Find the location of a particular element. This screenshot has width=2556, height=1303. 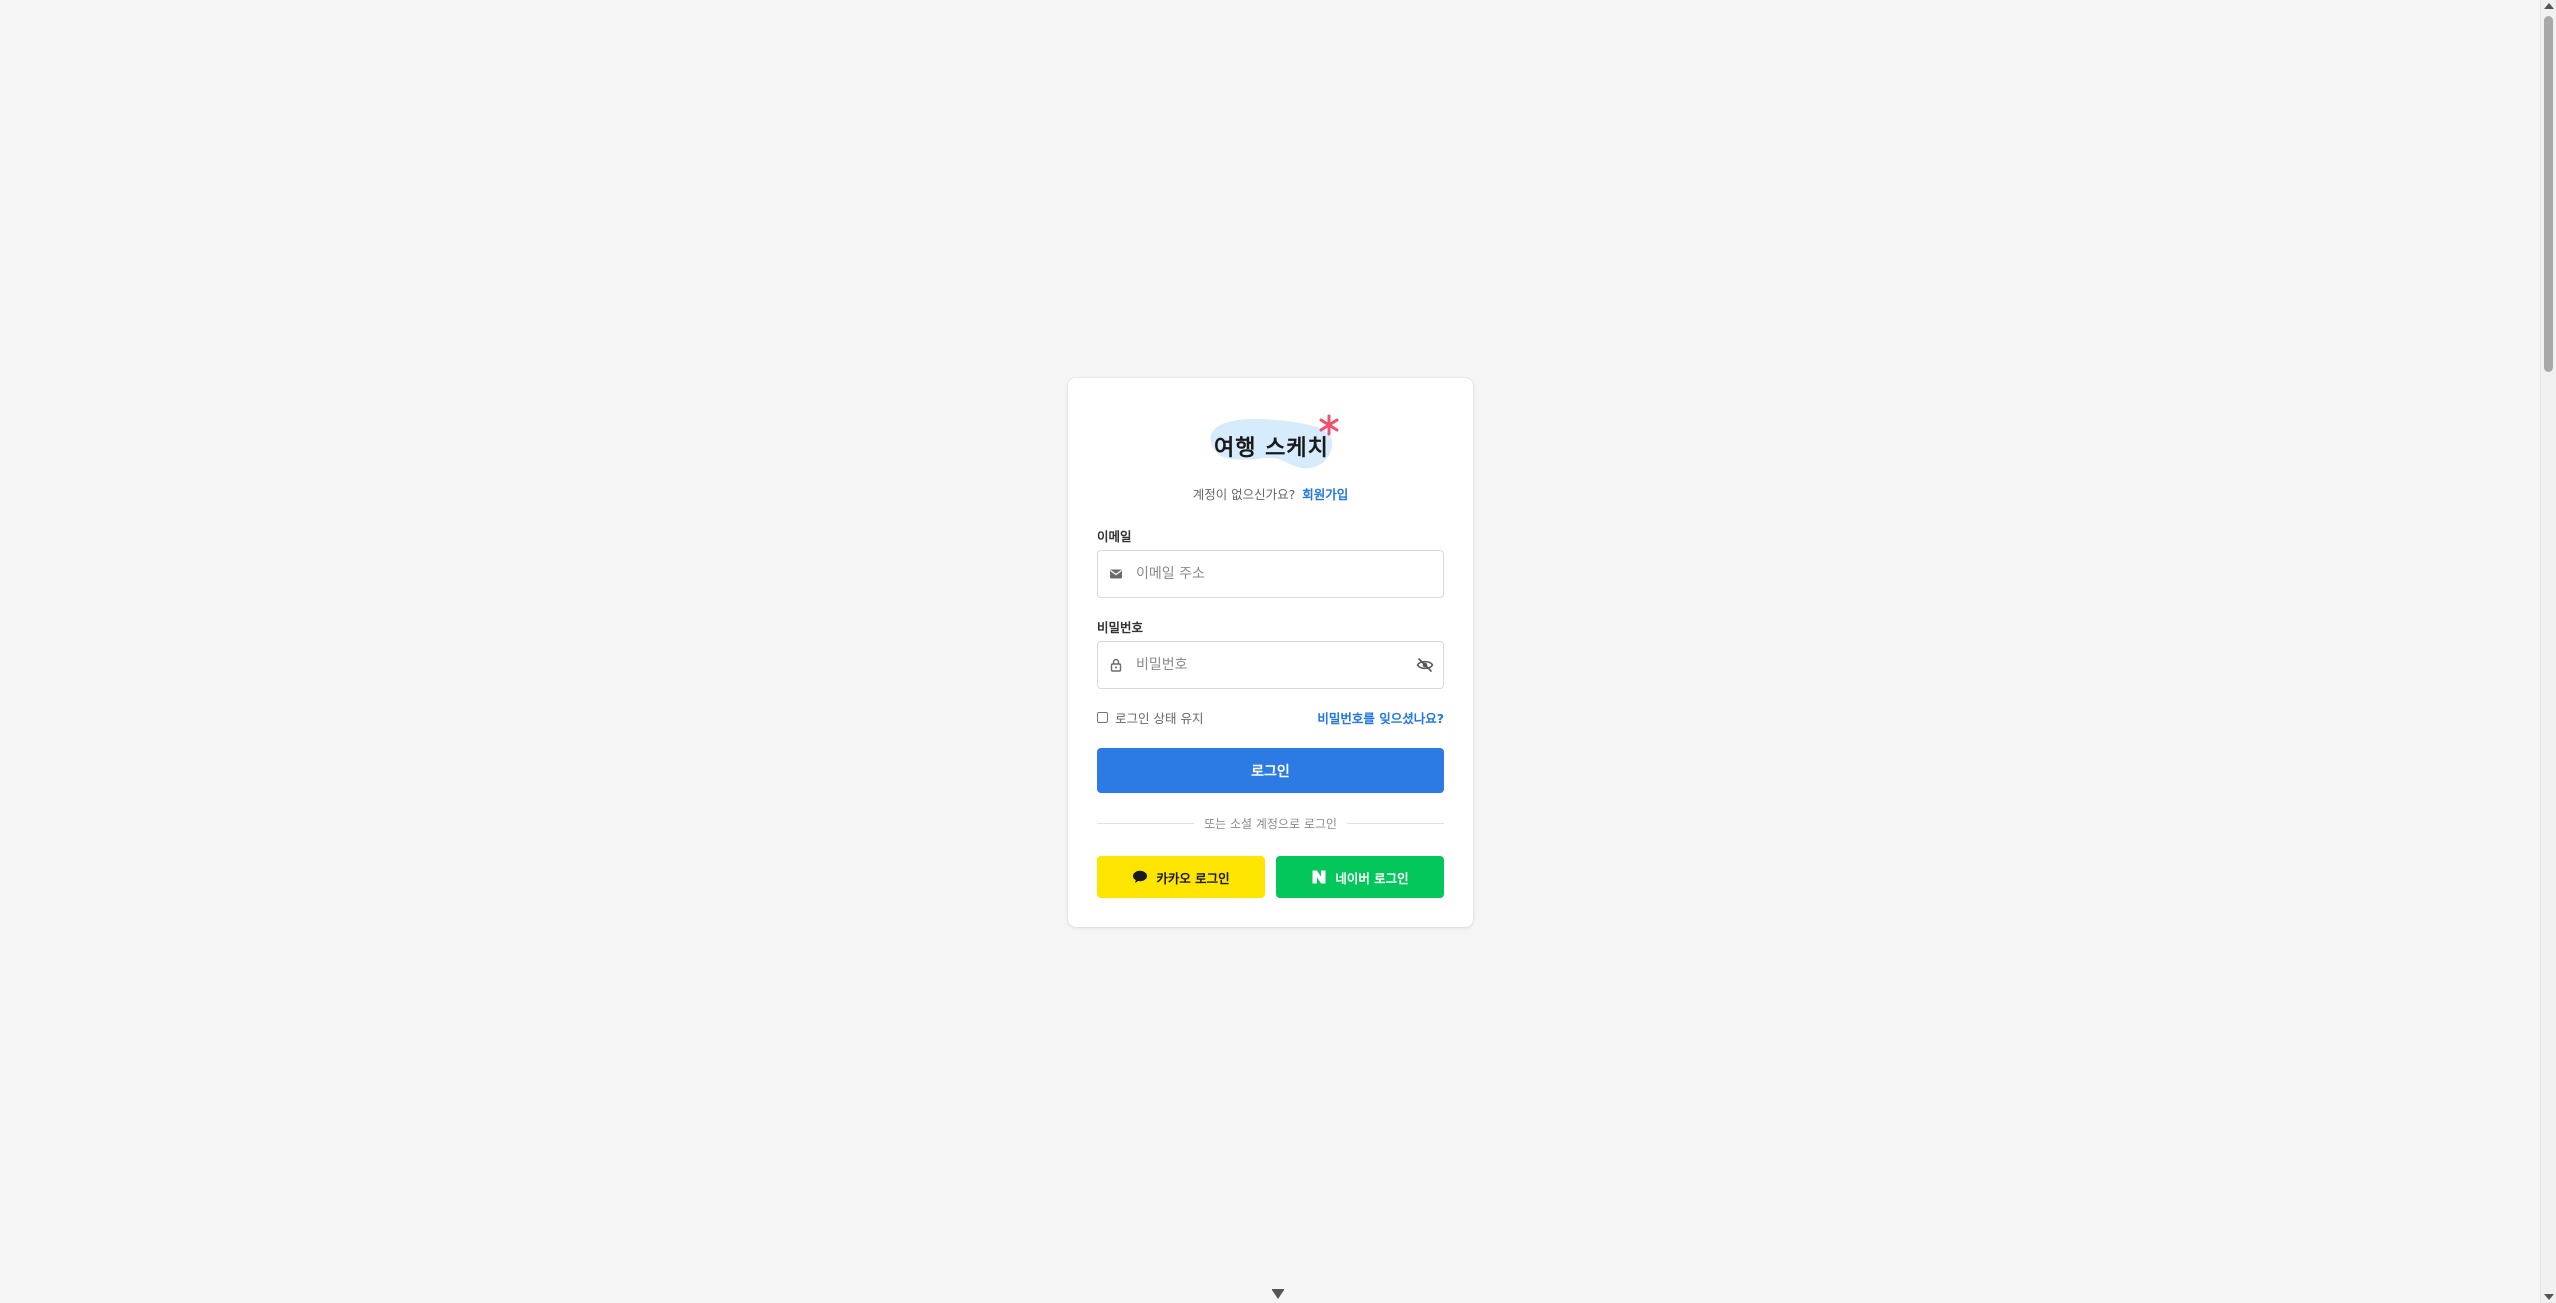

signup-prompt-text: 계정이 없으신가요? is located at coordinates (1244, 494).